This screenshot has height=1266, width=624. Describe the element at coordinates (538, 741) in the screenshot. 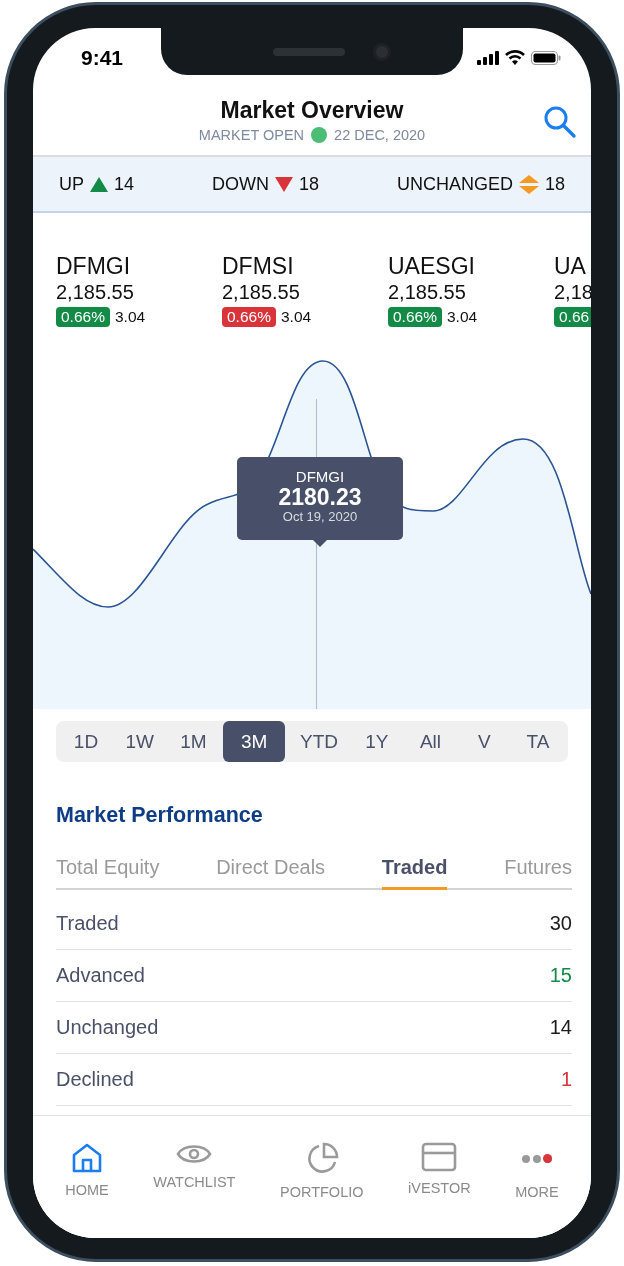

I see `range-tab: TA` at that location.